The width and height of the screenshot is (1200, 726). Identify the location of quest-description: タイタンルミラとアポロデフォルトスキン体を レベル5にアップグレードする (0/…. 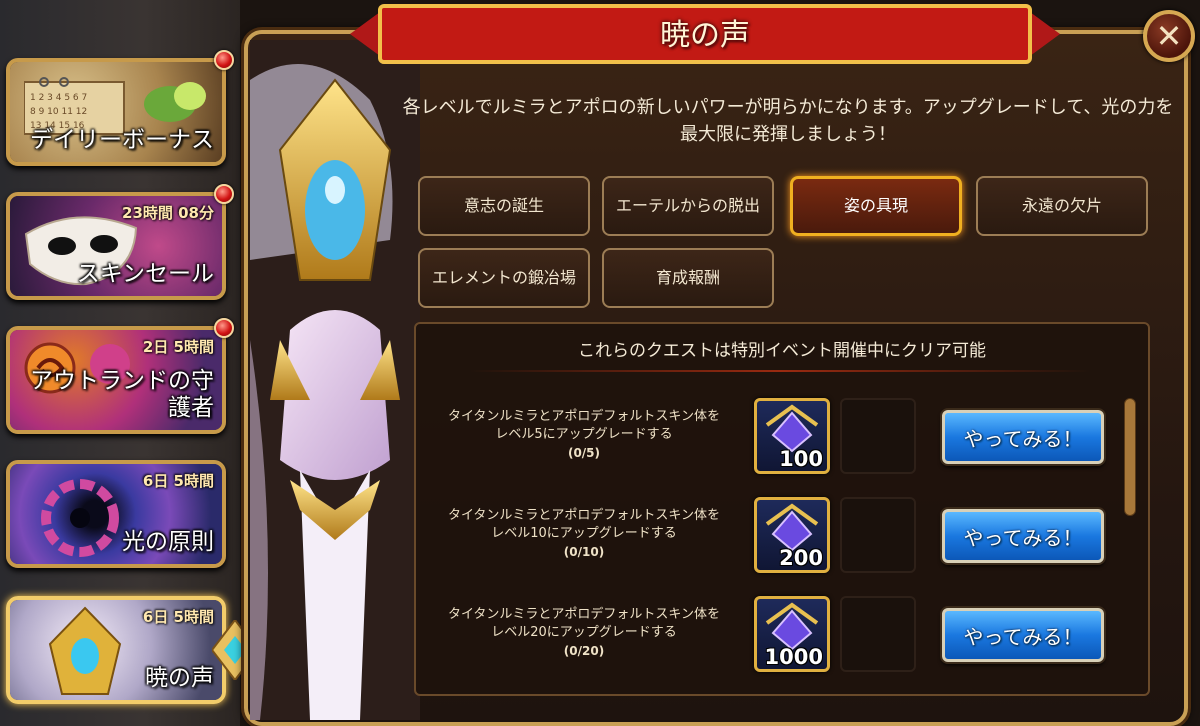
(584, 435).